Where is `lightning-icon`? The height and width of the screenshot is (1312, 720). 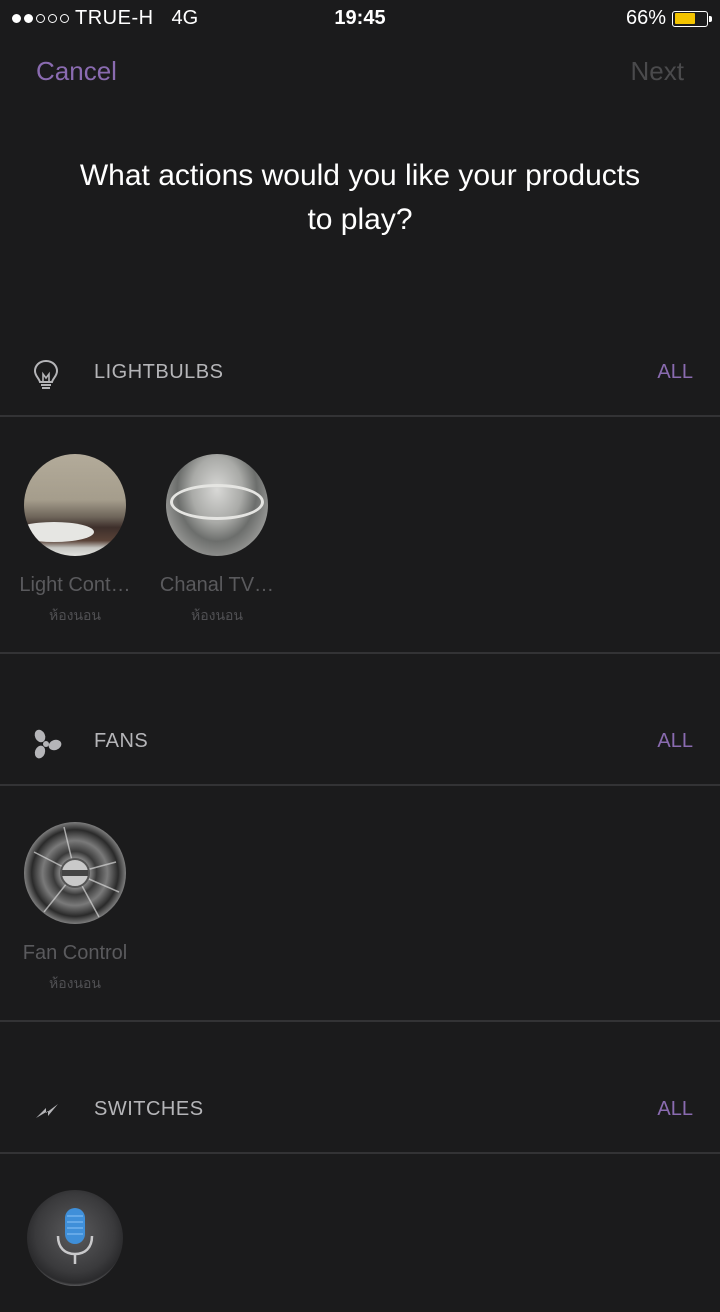 lightning-icon is located at coordinates (47, 1111).